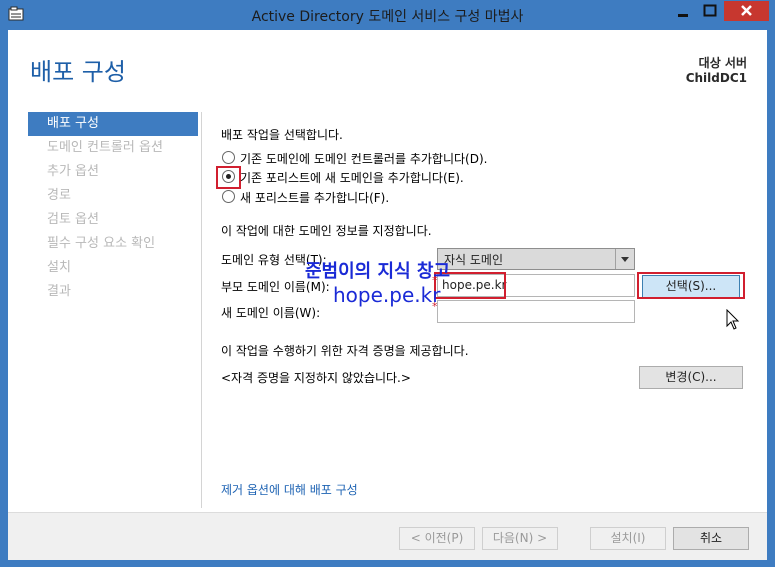  What do you see at coordinates (316, 378) in the screenshot?
I see `credentials-value: <자격 증명을 지정하지 않았습니다.>` at bounding box center [316, 378].